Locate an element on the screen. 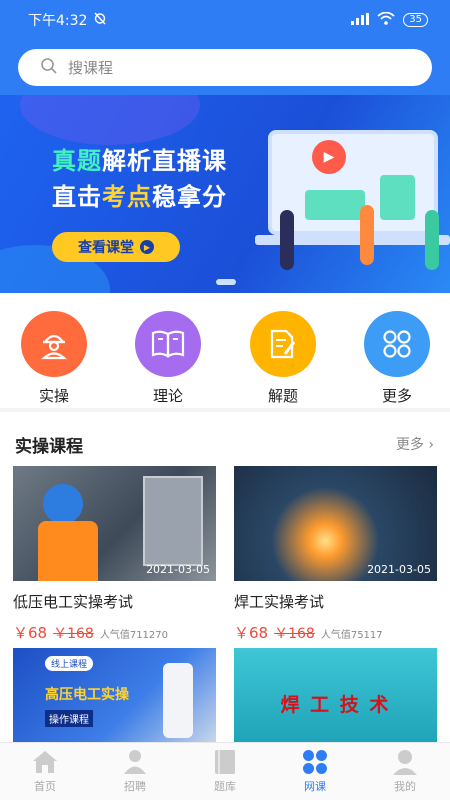 This screenshot has width=450, height=800. category-solve: 解题 is located at coordinates (283, 358).